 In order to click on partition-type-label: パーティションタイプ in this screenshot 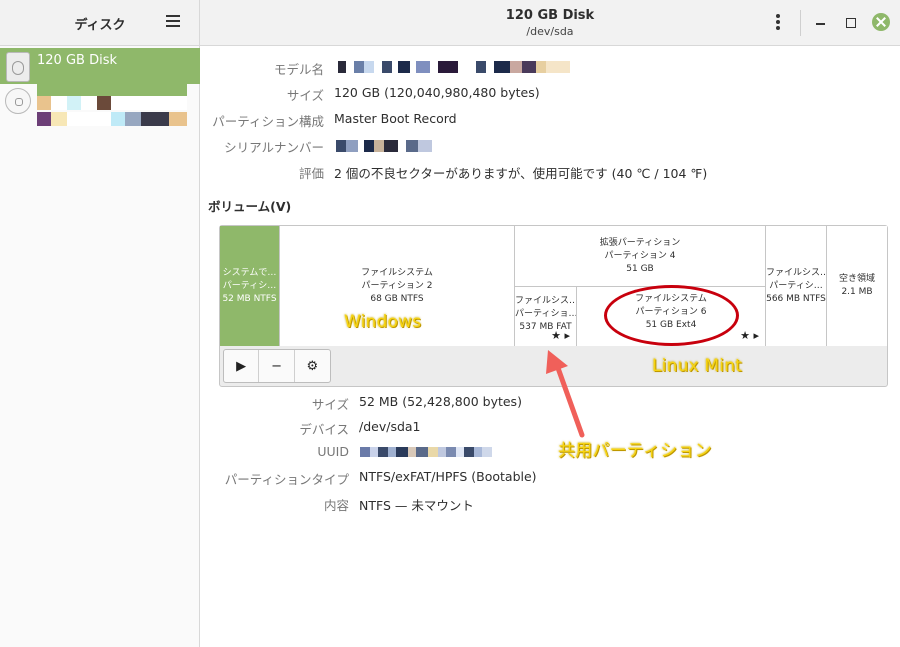, I will do `click(286, 479)`.